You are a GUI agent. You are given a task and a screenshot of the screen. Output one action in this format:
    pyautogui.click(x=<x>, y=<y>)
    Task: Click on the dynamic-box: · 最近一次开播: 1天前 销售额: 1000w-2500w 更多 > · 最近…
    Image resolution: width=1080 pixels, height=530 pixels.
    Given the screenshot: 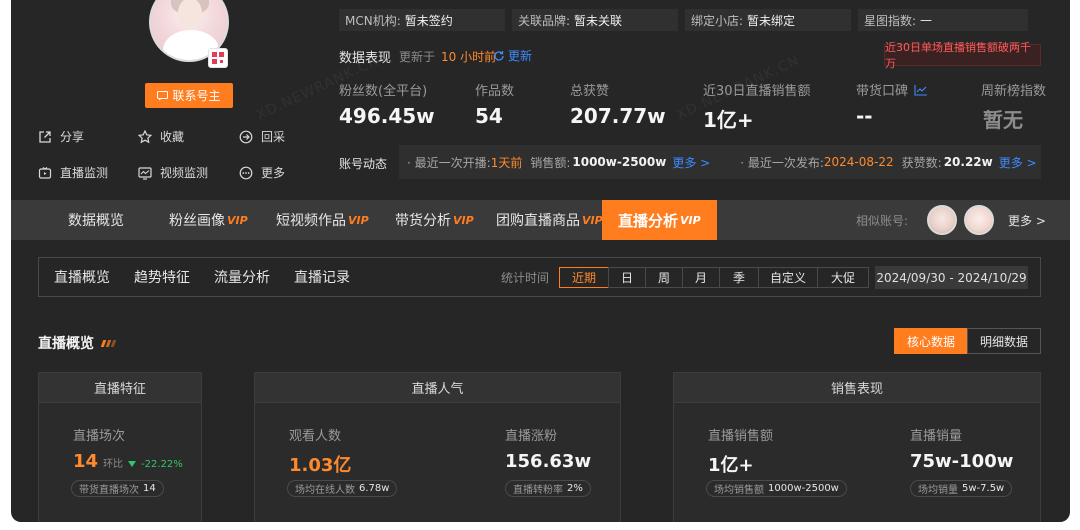 What is the action you would take?
    pyautogui.click(x=720, y=162)
    